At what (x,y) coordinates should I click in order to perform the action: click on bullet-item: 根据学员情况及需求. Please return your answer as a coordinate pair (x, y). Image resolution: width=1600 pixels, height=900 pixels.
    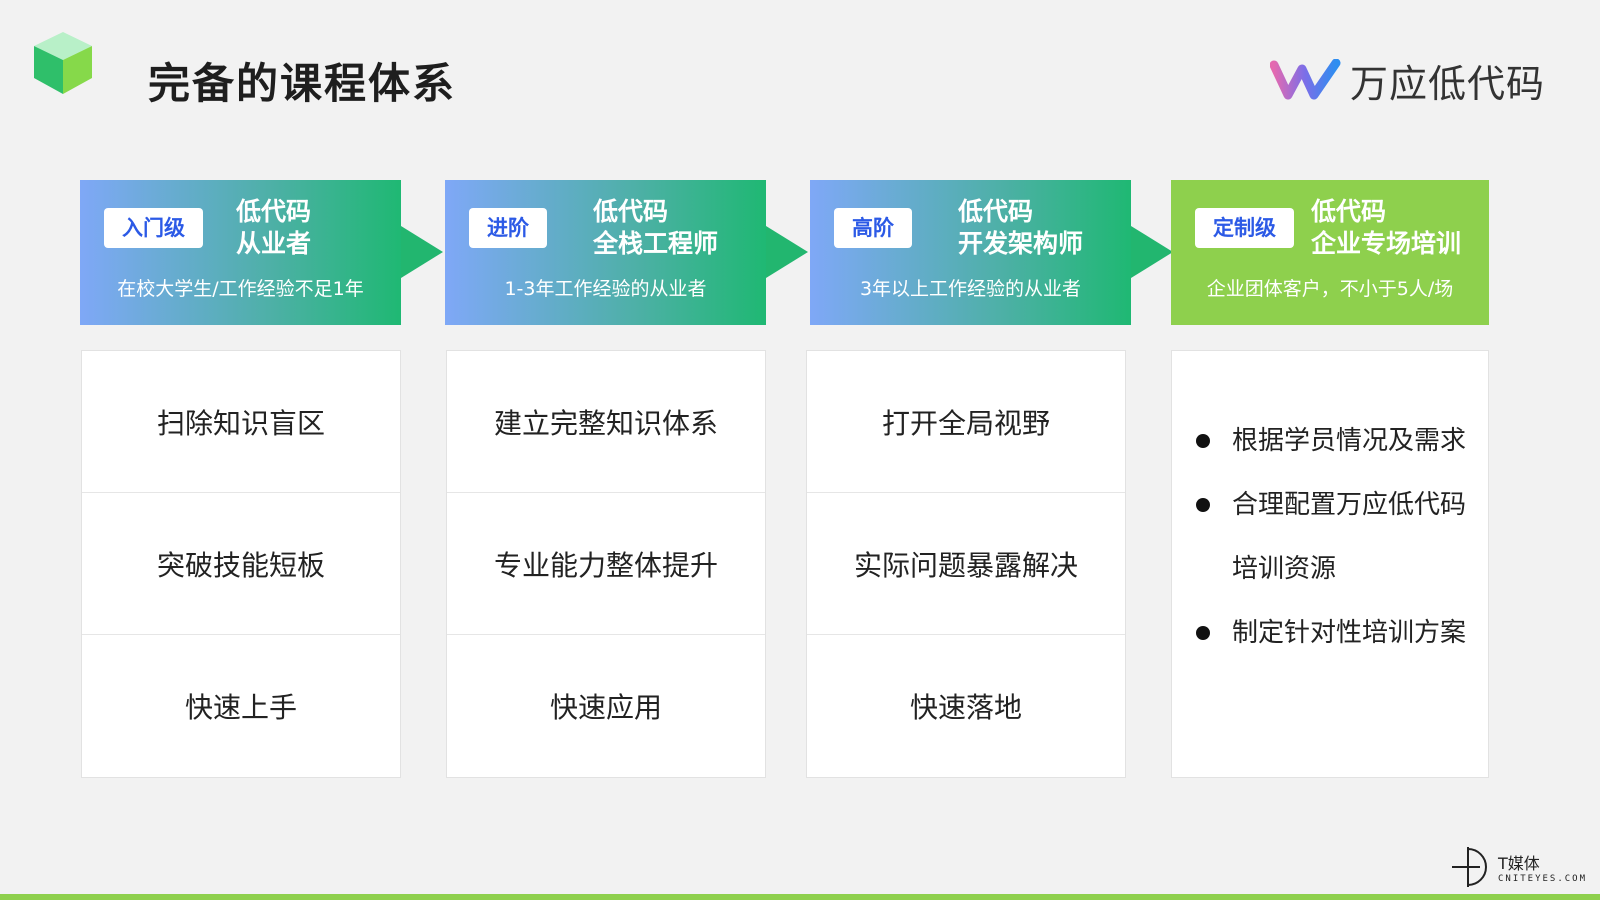
    Looking at the image, I should click on (1342, 441).